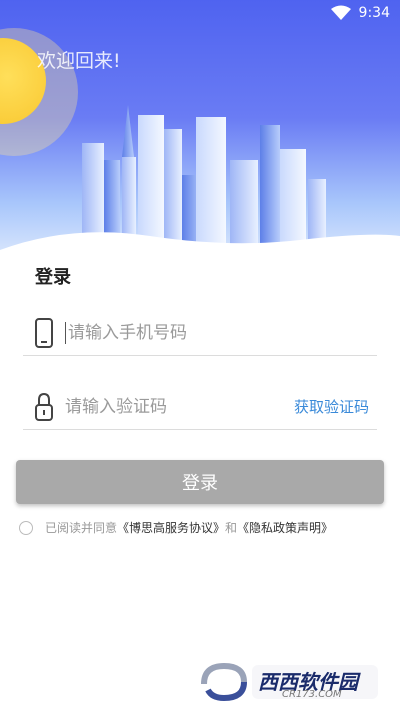 The width and height of the screenshot is (400, 710). I want to click on code-field: 获取验证码, so click(200, 407).